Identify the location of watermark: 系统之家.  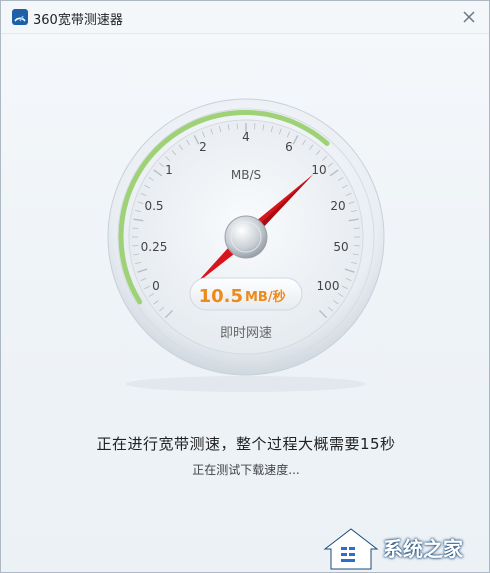
(405, 548).